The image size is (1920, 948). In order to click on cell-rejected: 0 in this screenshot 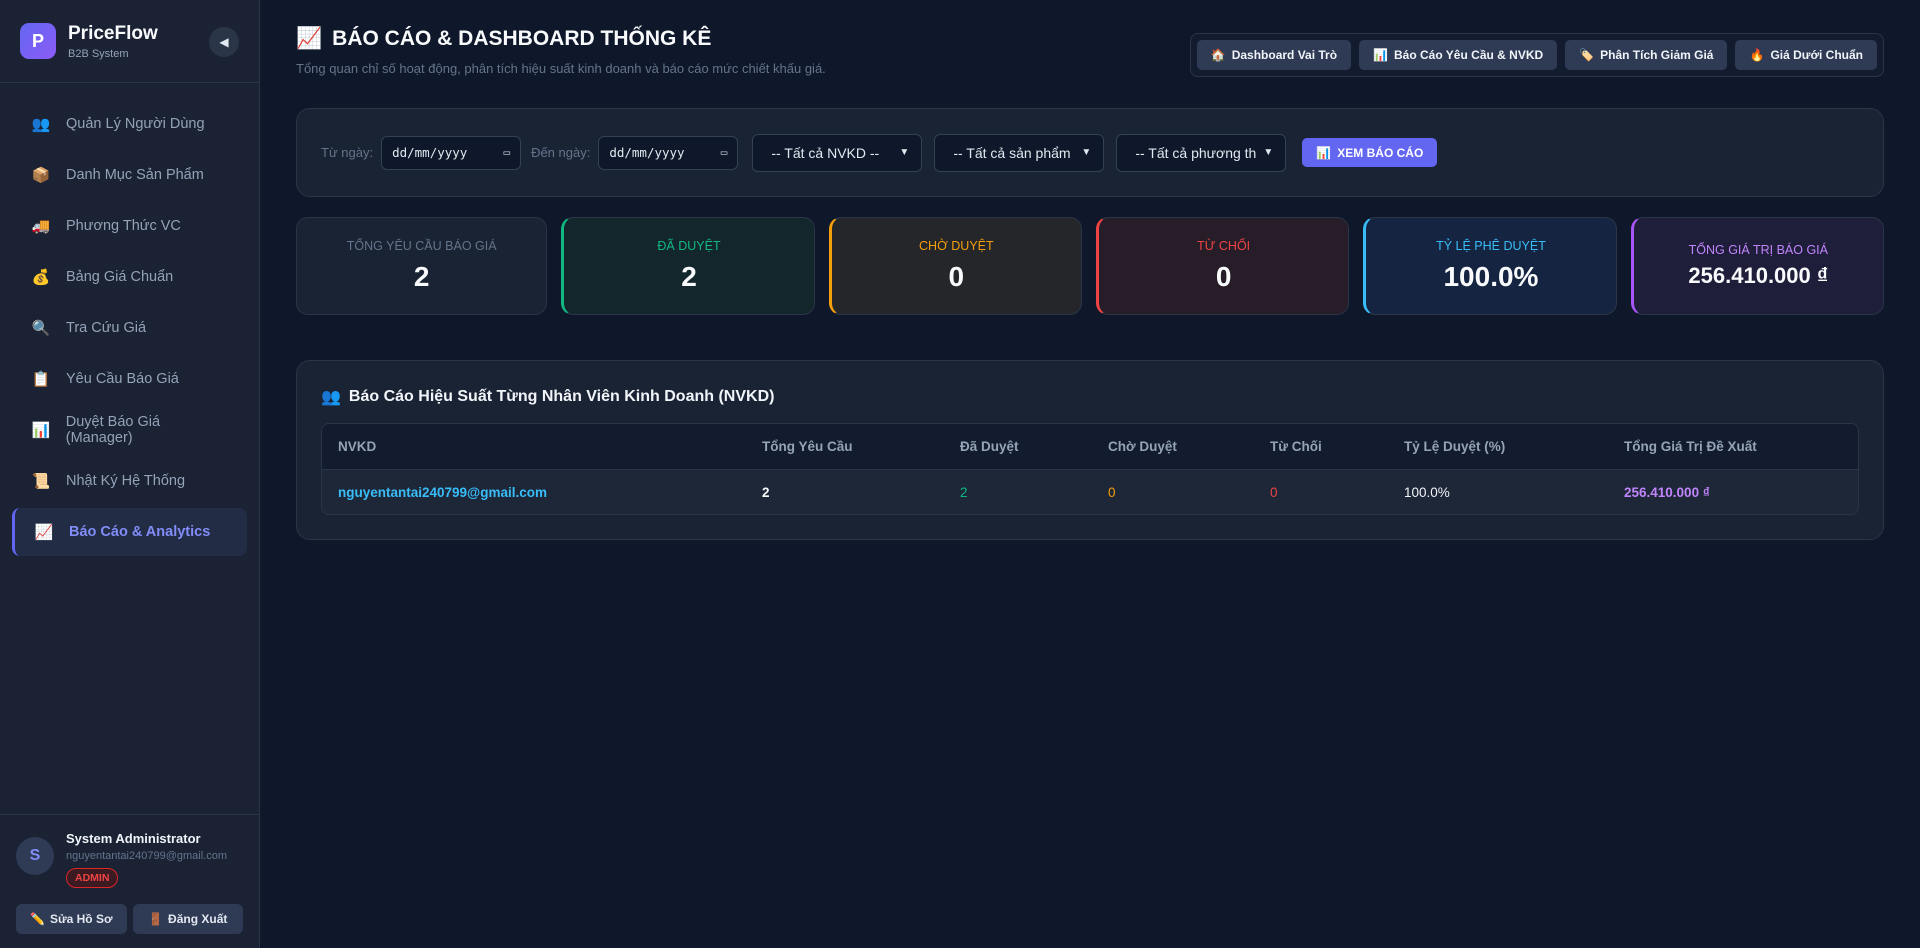, I will do `click(1274, 492)`.